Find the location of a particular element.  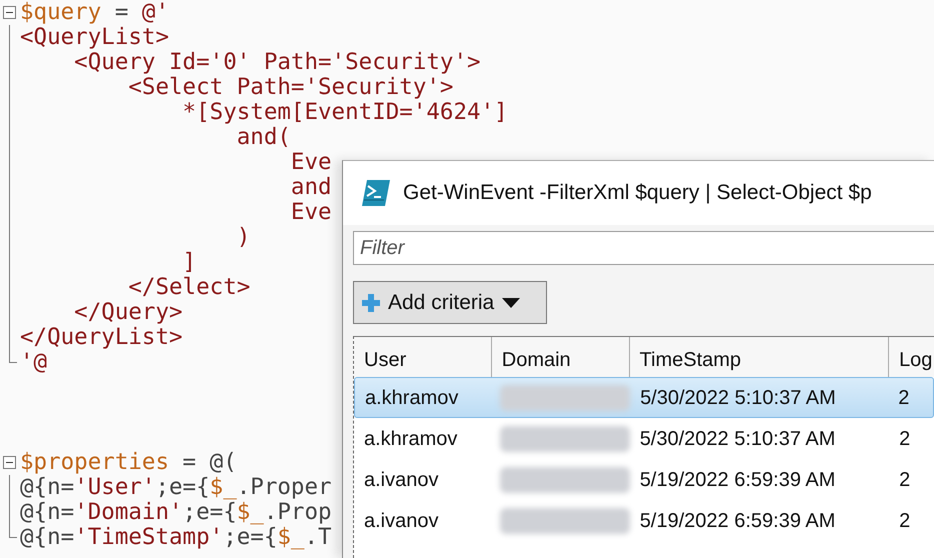

code-line: <Query Id='0' Path='Security'> is located at coordinates (277, 62).